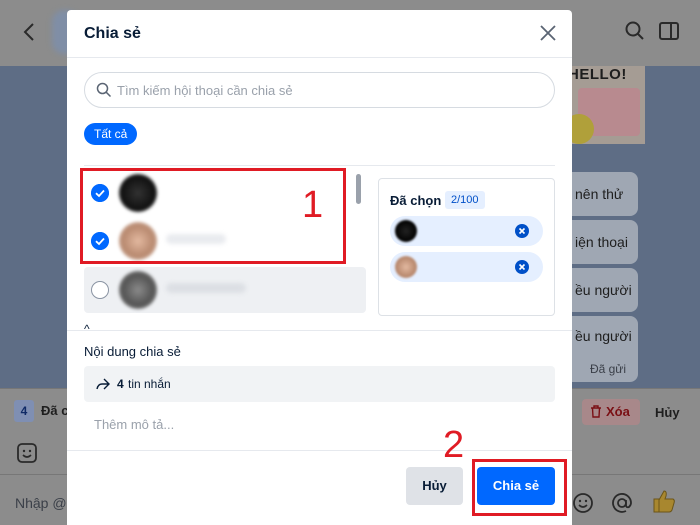 The image size is (700, 525). What do you see at coordinates (24, 411) in the screenshot?
I see `selection-count-badge: 4` at bounding box center [24, 411].